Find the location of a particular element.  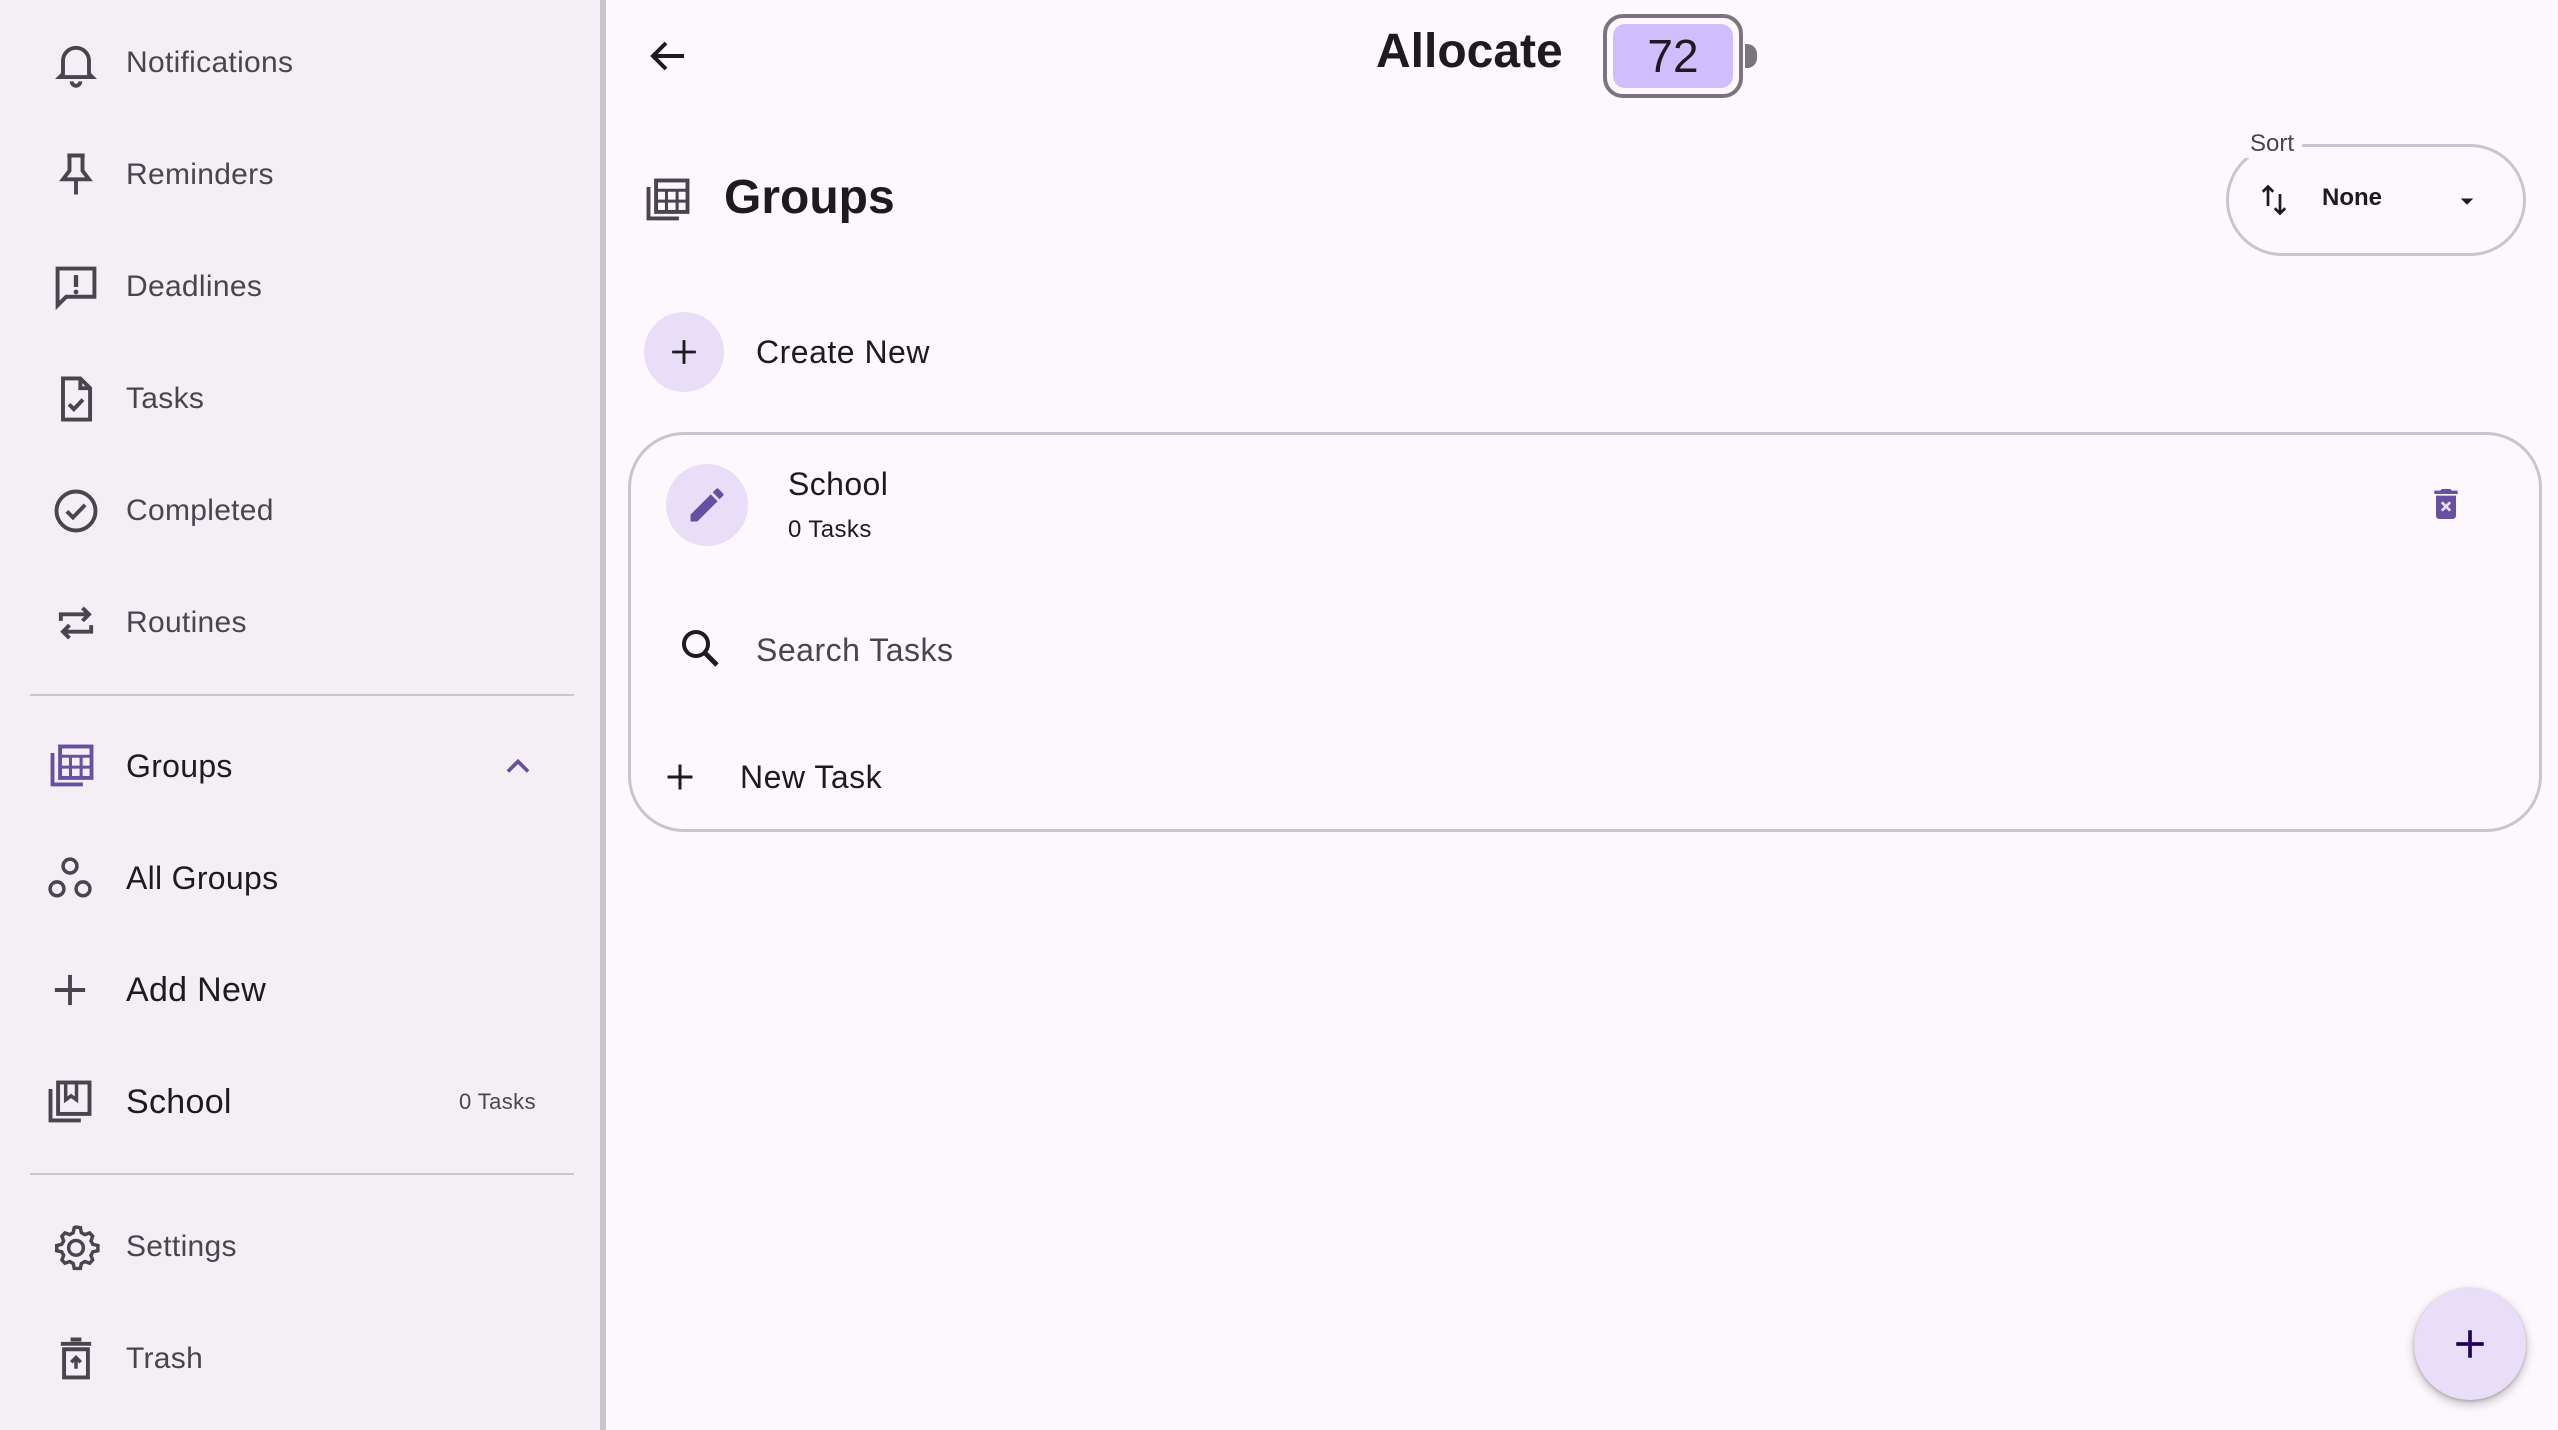

sidebar-item-all-groups: All Groups is located at coordinates (300, 878).